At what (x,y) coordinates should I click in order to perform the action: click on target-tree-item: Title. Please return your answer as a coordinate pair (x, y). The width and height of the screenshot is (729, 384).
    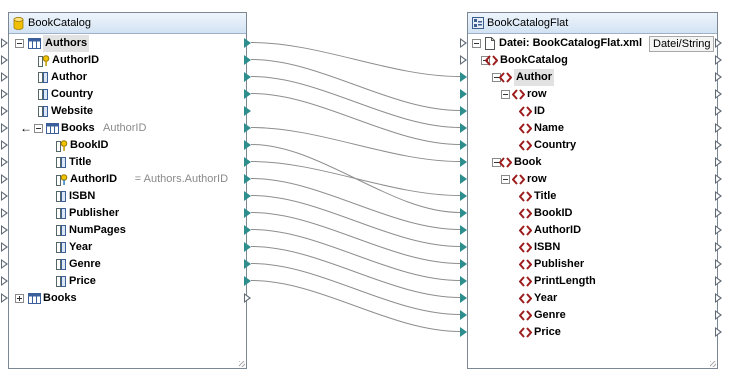
    Looking at the image, I should click on (591, 196).